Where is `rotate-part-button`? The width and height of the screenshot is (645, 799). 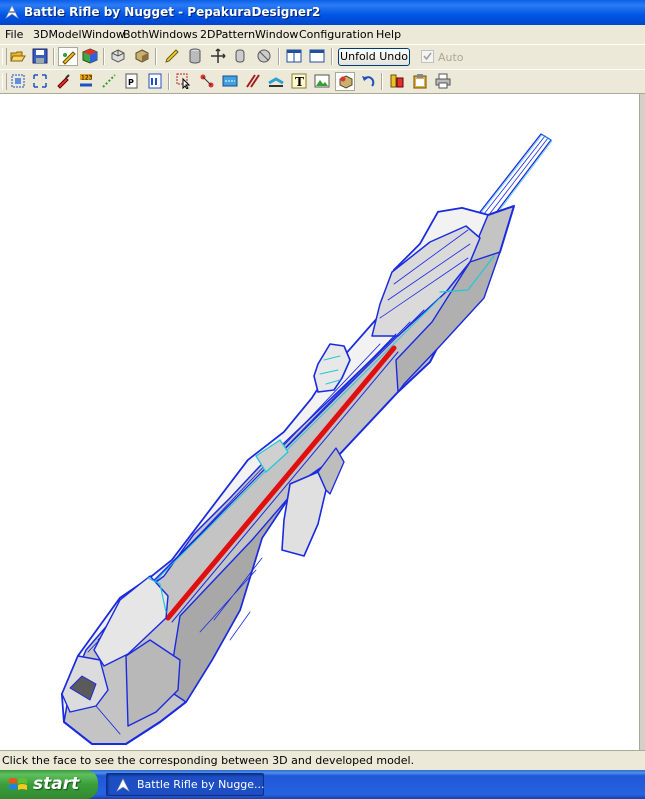
rotate-part-button is located at coordinates (345, 81).